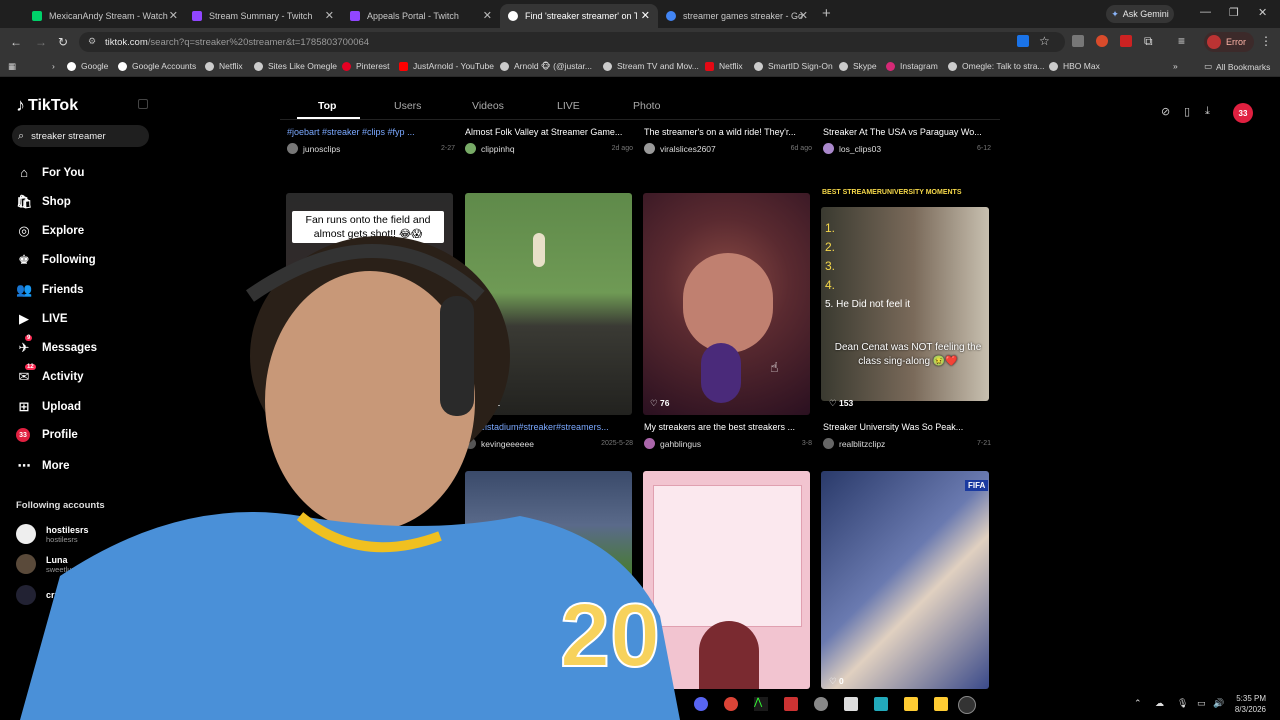 This screenshot has width=1280, height=720. I want to click on bookmark-skype: Skype, so click(858, 66).